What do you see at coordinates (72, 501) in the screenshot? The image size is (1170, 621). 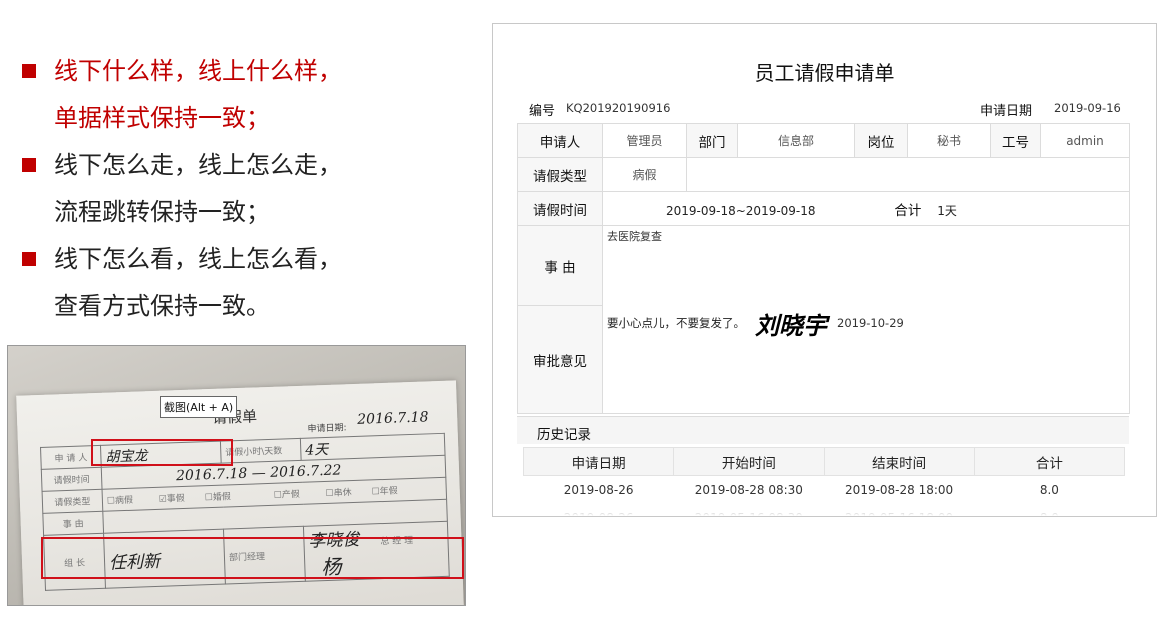 I see `paper-type-label: 请假类型` at bounding box center [72, 501].